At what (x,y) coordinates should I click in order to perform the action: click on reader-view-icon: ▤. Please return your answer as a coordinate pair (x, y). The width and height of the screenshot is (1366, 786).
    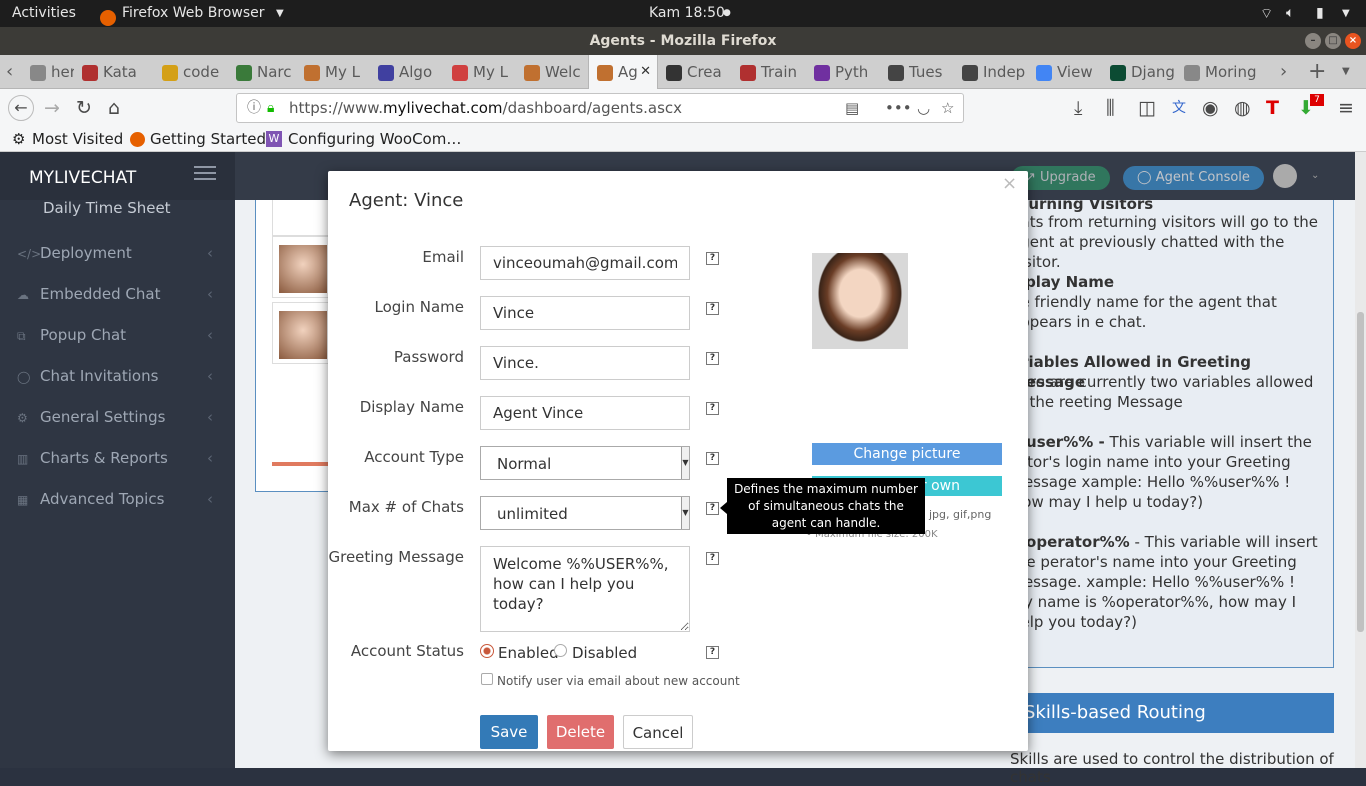
    Looking at the image, I should click on (852, 108).